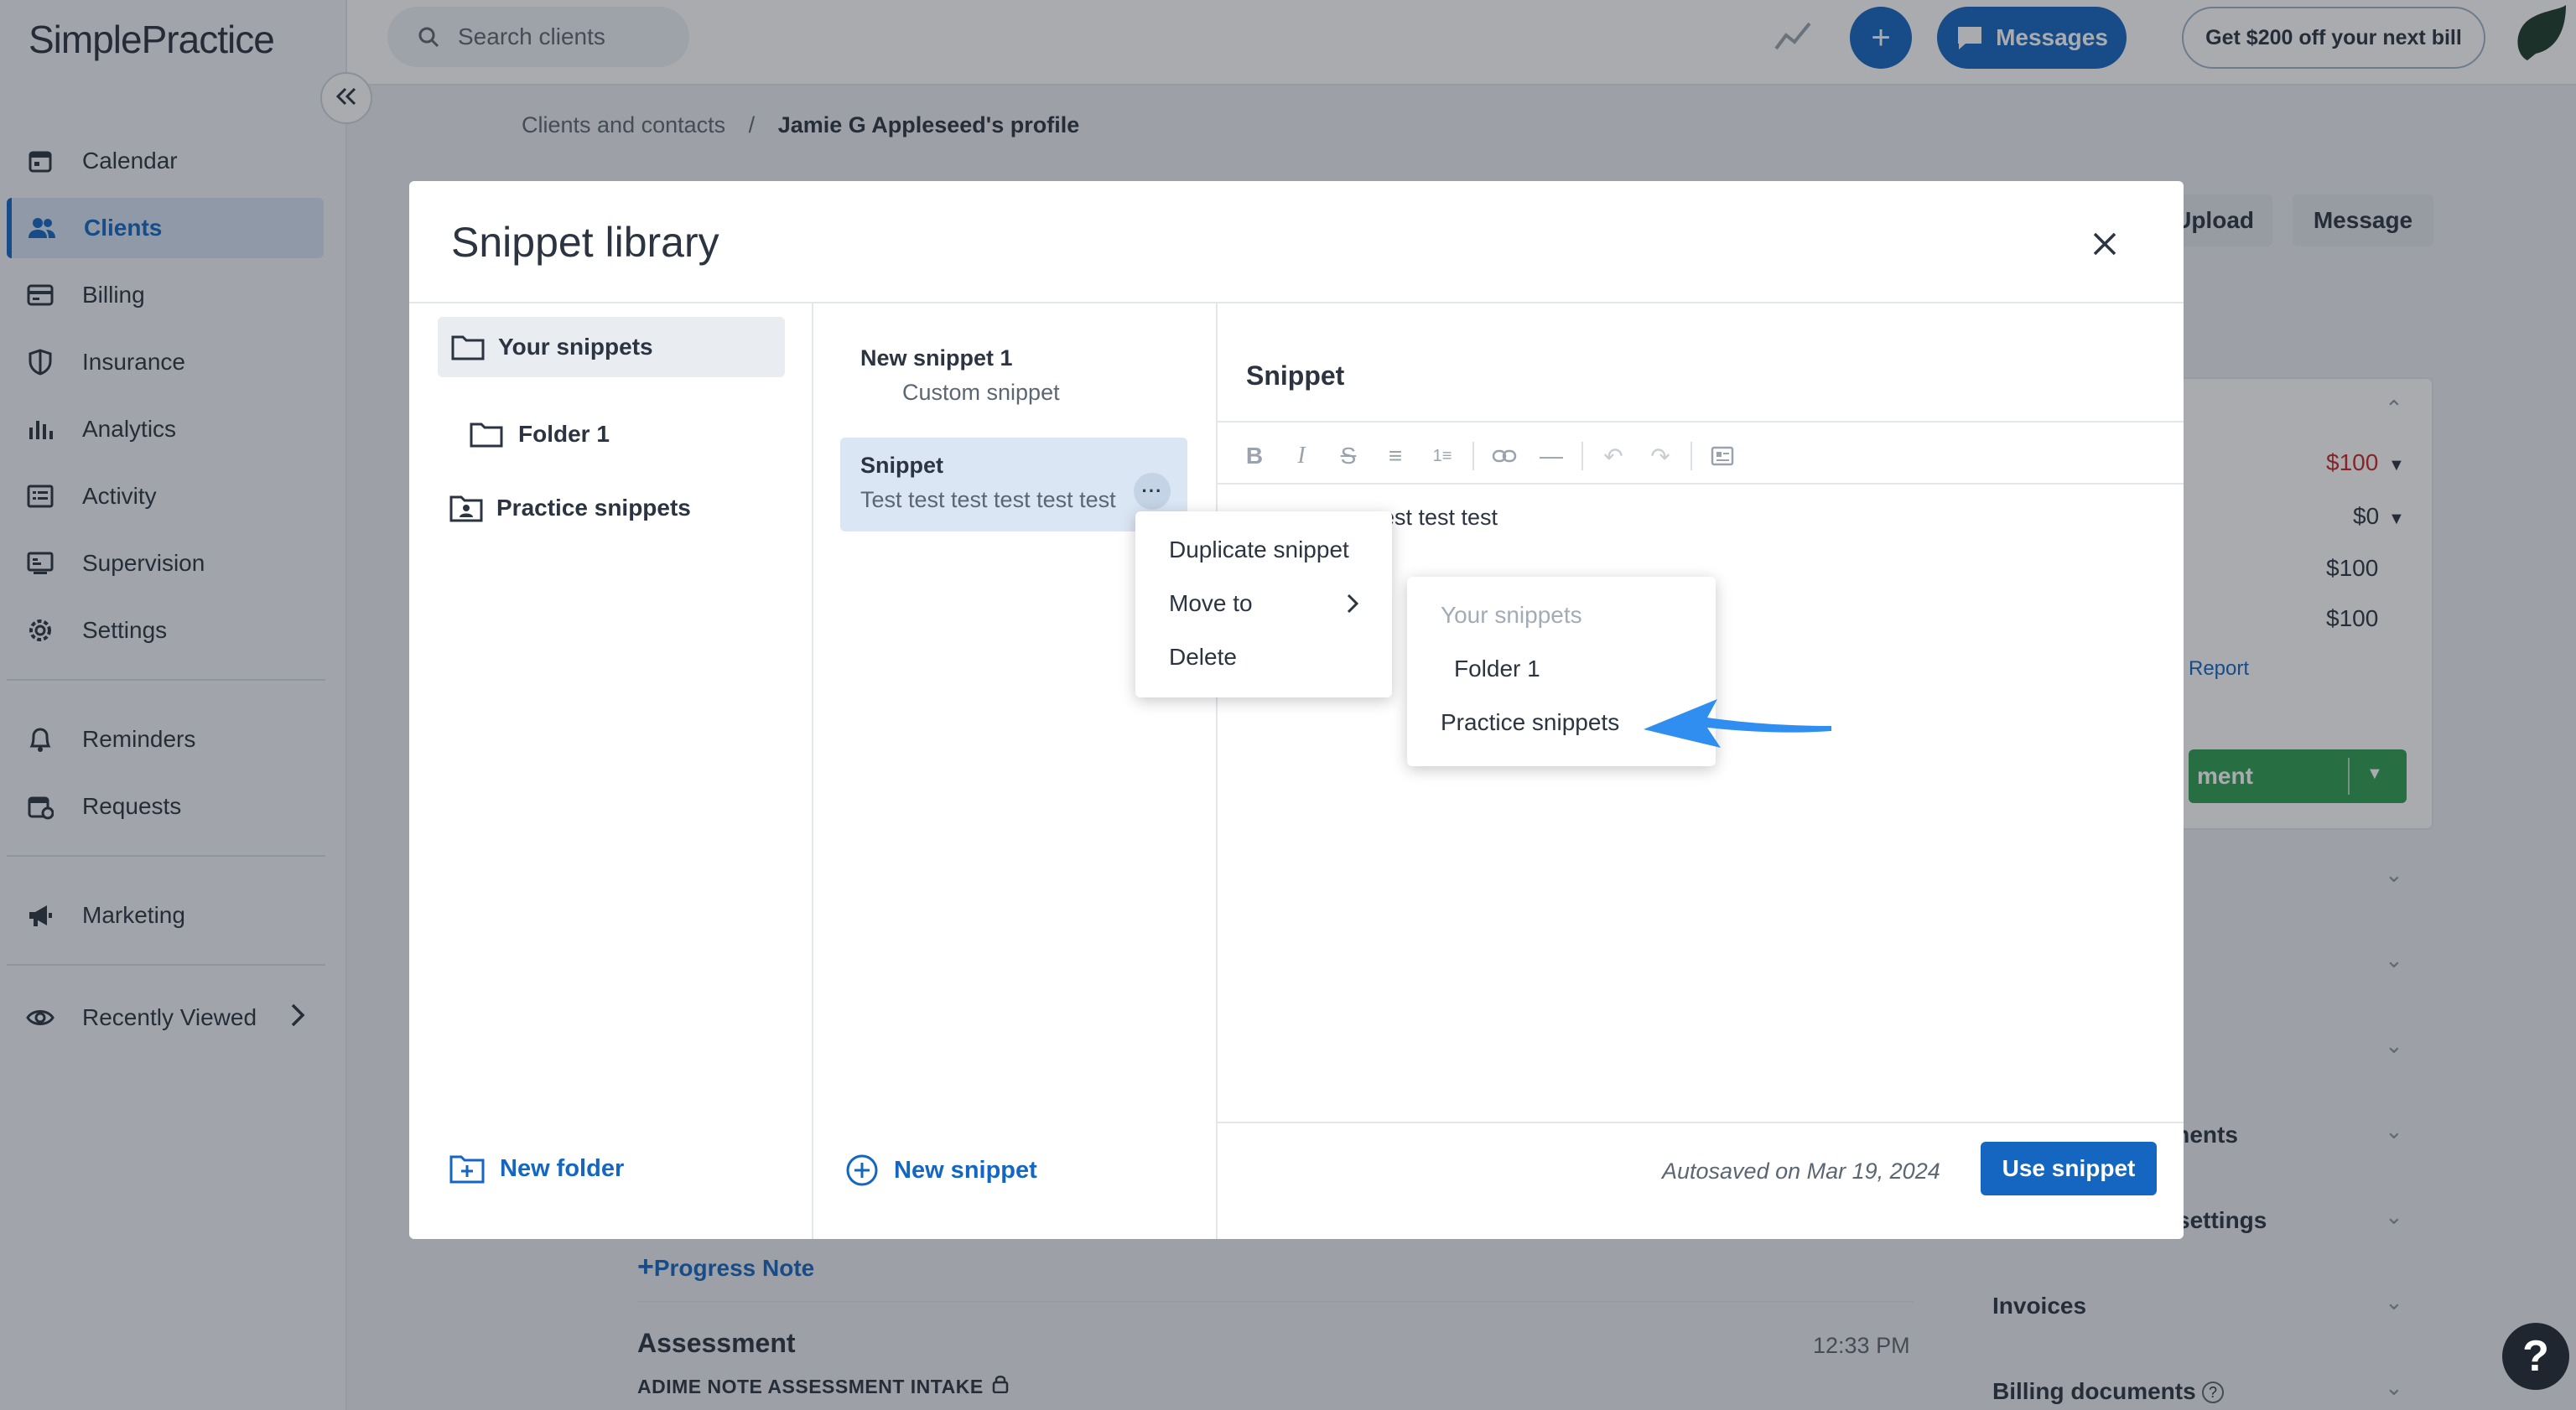 This screenshot has width=2576, height=1410. Describe the element at coordinates (1801, 1171) in the screenshot. I see `autosave-status: Autosaved on Mar 19, 2024` at that location.